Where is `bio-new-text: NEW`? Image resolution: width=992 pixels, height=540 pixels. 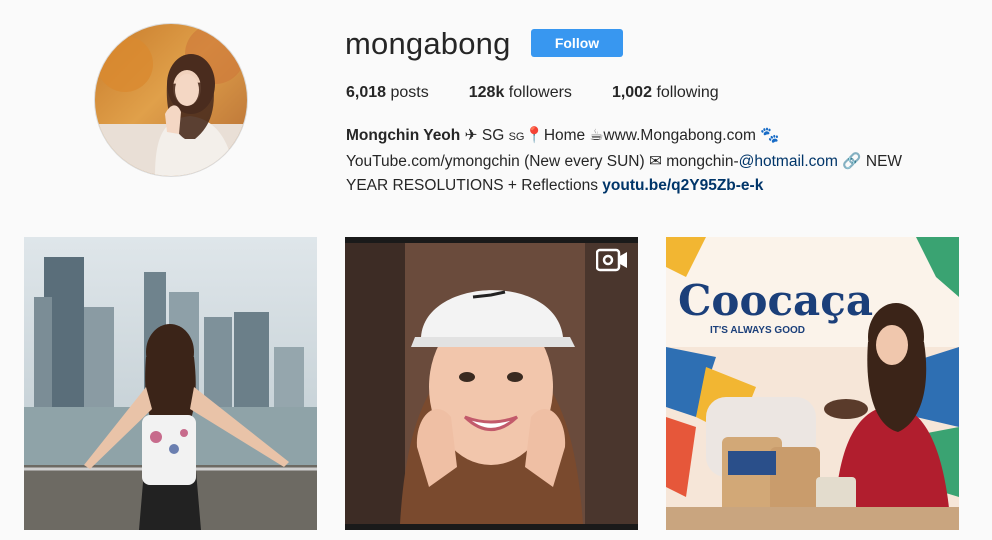
bio-new-text: NEW is located at coordinates (884, 161).